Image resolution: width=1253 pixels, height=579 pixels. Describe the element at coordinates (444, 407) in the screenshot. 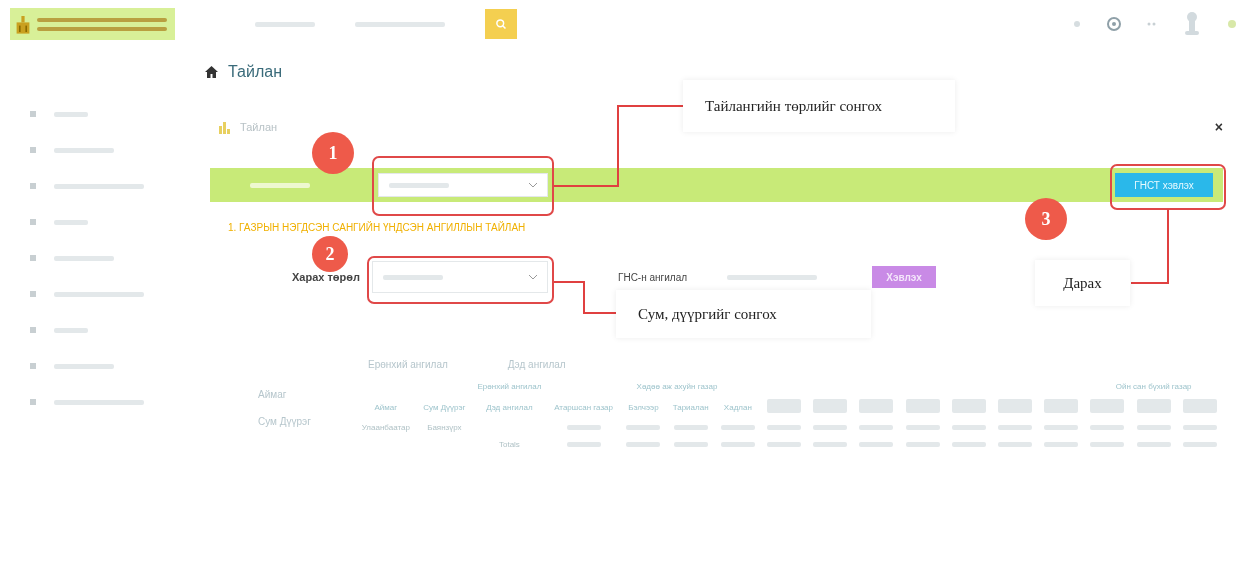

I see `row-header: Сум Дүүрэг` at that location.